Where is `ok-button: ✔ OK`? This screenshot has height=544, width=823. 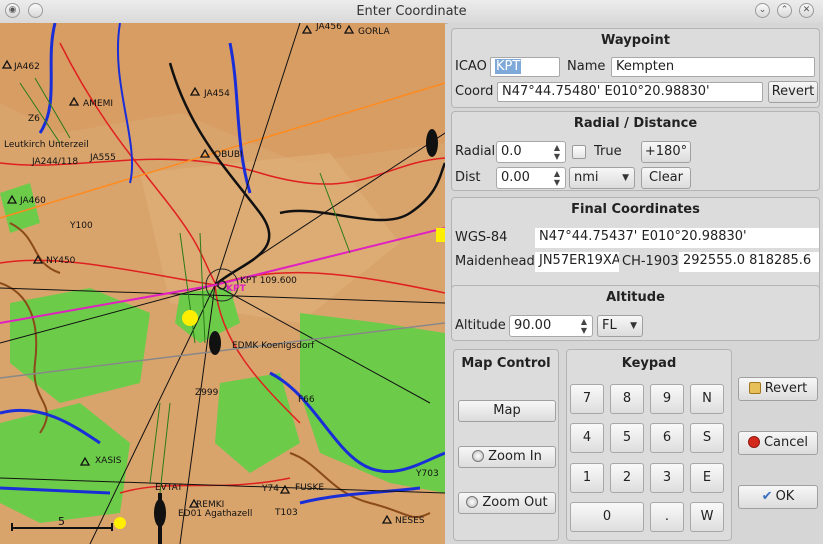 ok-button: ✔ OK is located at coordinates (778, 497).